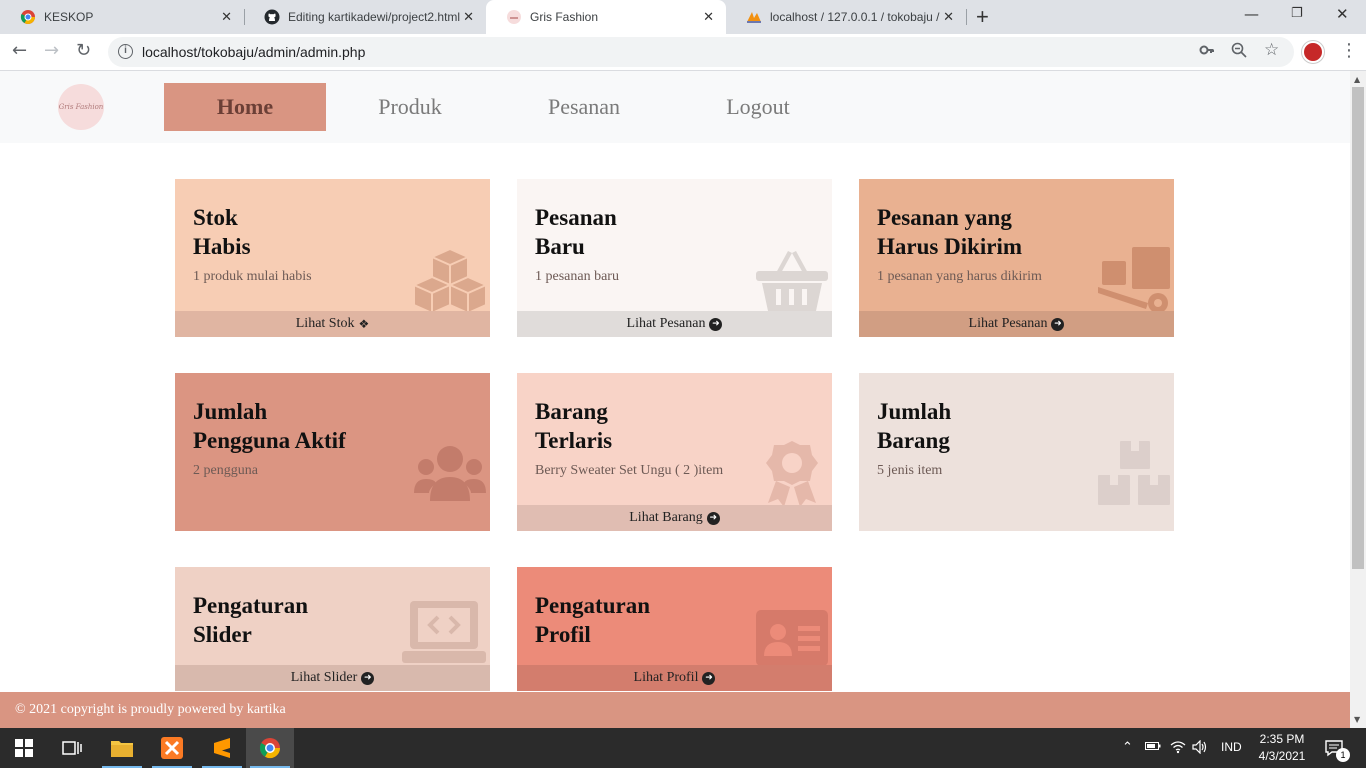 The image size is (1366, 768). I want to click on site-info-icon: i, so click(125, 51).